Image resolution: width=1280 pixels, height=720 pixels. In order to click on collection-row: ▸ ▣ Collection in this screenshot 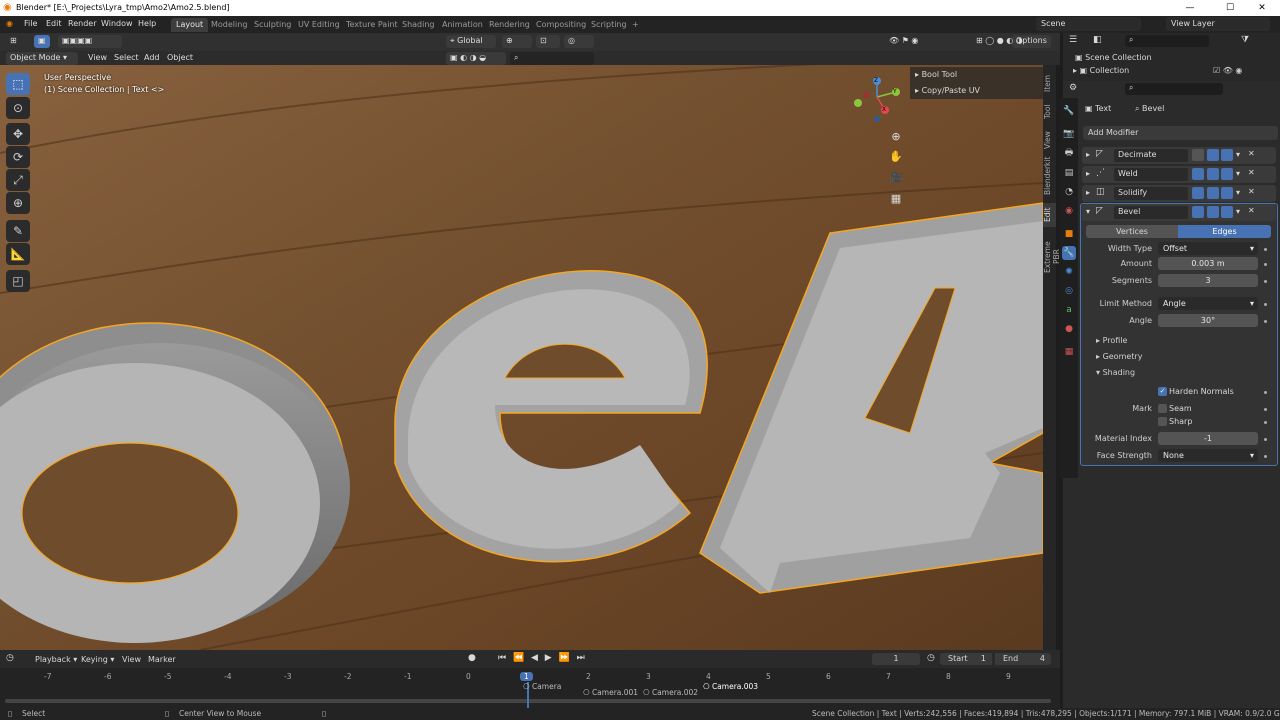, I will do `click(1101, 70)`.